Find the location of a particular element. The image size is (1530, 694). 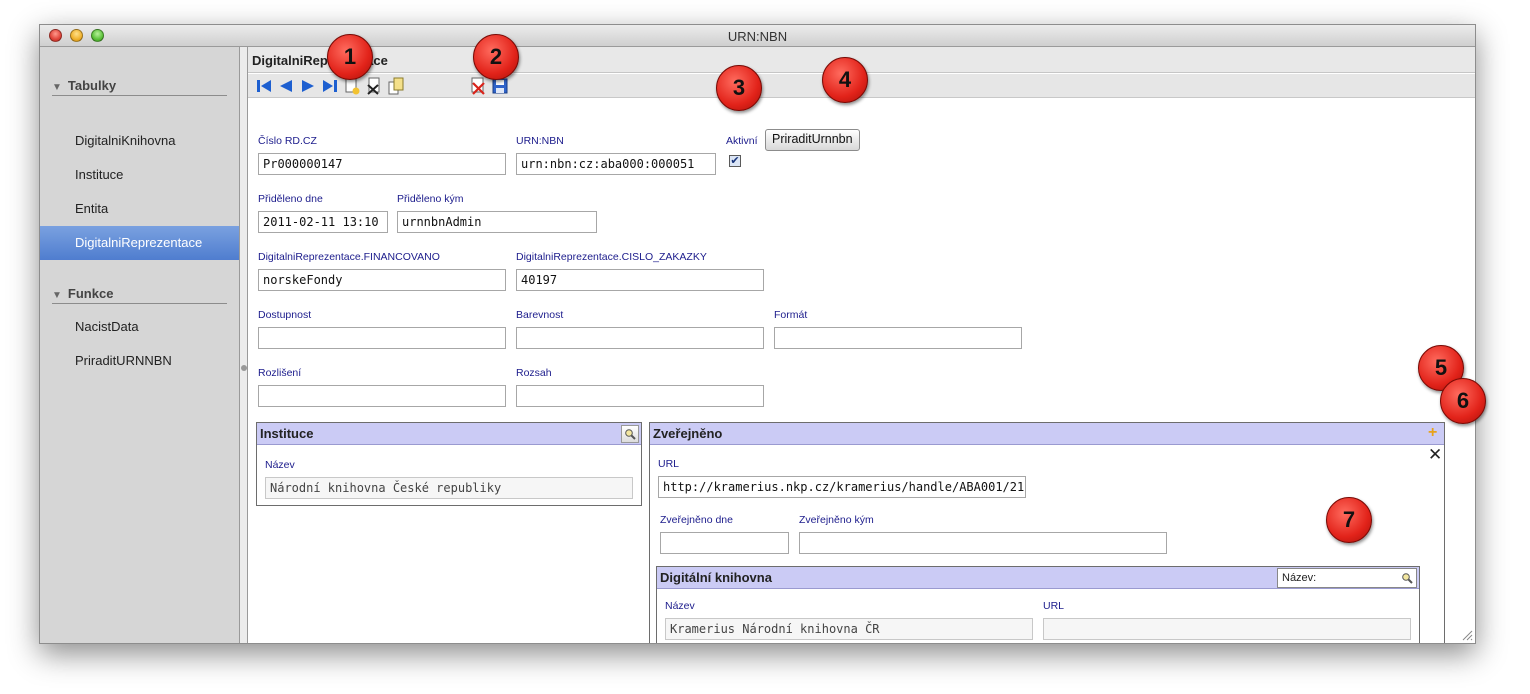

sidebar-item-digitalniknihovna: DigitalniKnihovna is located at coordinates (139, 141).